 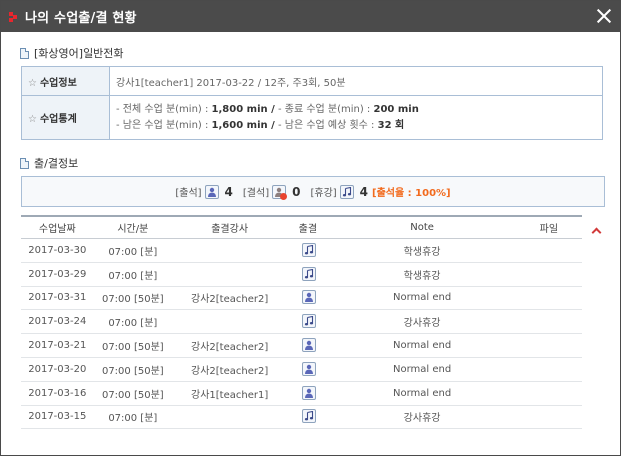 I want to click on expected-count-label: - 남은 수업 예상 횟수 :, so click(x=326, y=125).